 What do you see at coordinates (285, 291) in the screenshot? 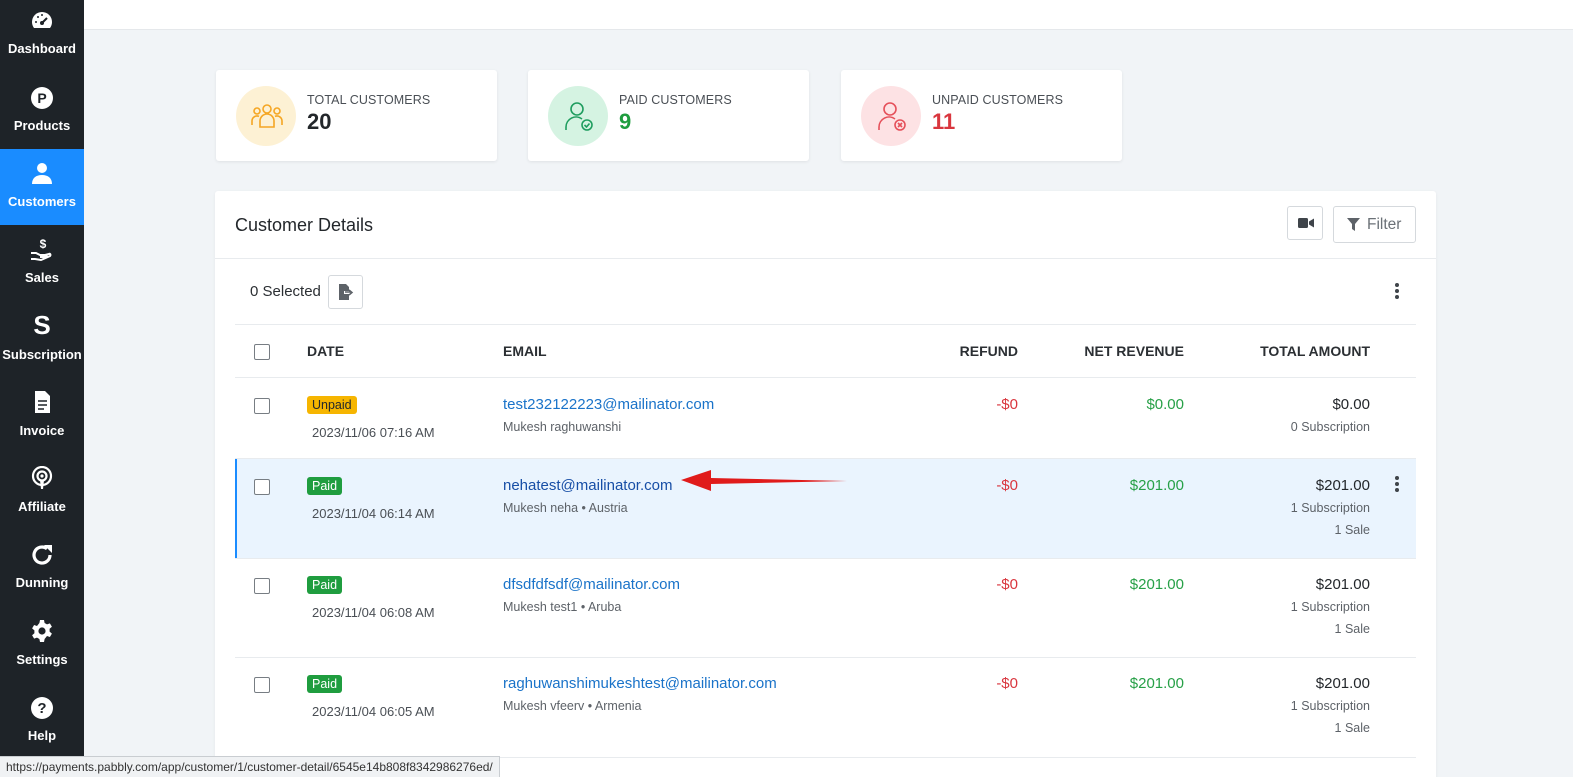
I see `selected-count: 0 Selected` at bounding box center [285, 291].